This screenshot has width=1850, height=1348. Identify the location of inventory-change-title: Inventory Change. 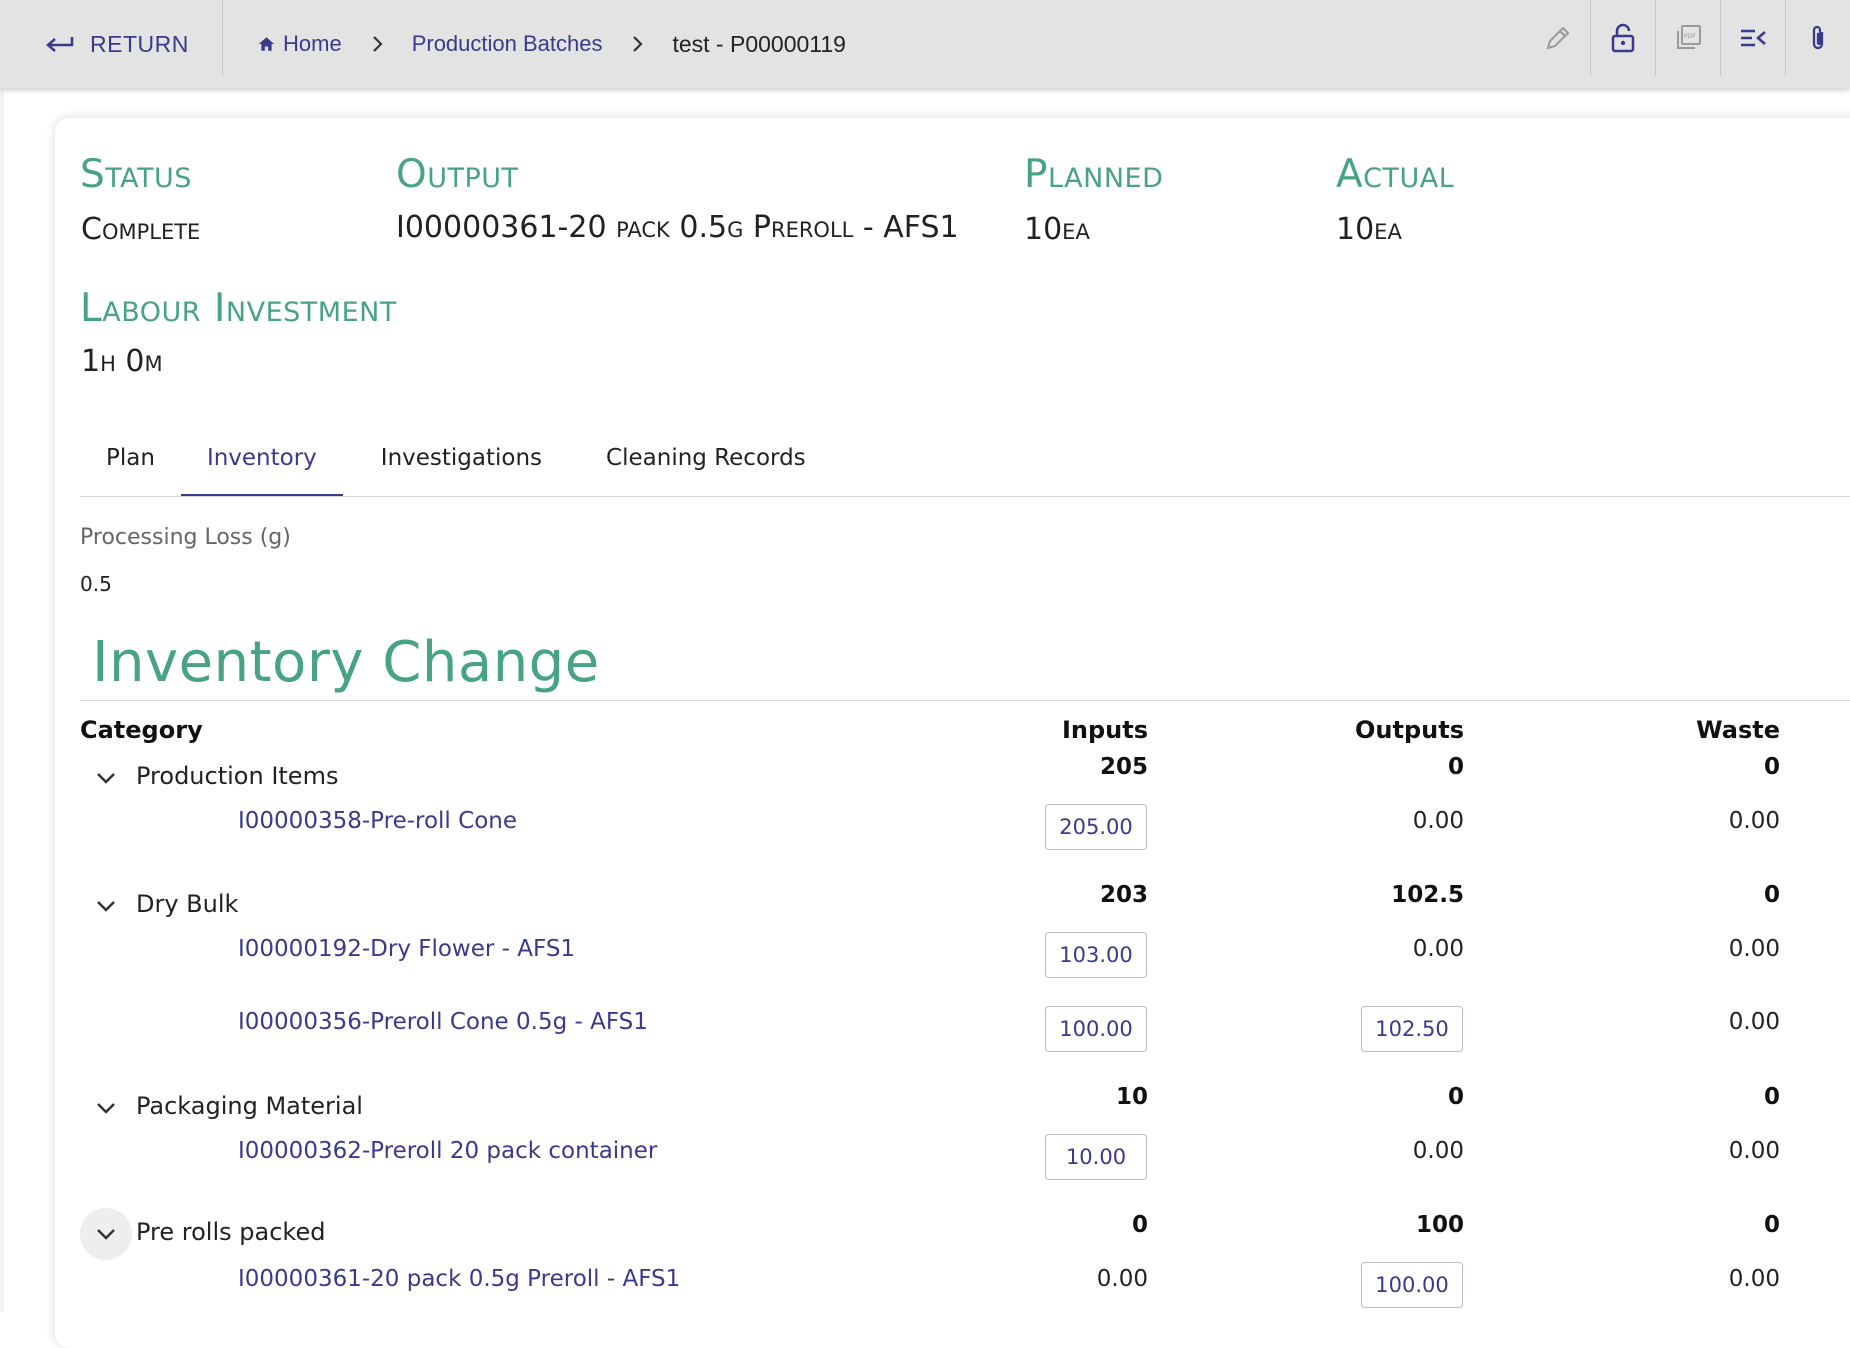
(346, 662).